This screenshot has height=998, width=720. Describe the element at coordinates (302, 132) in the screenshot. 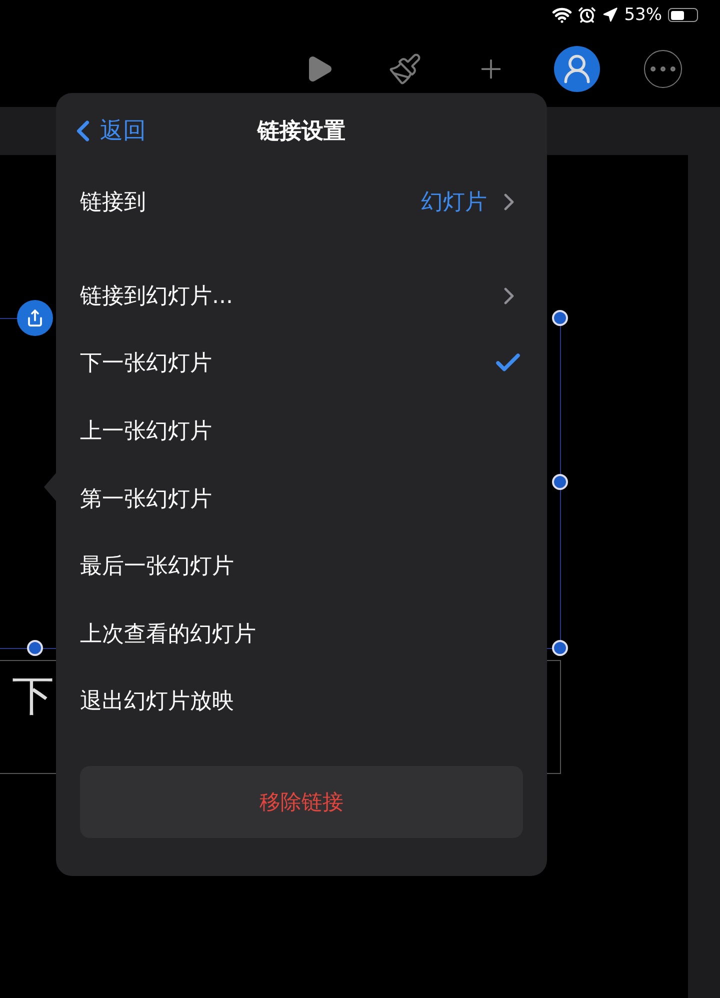

I see `popover-title: 链接设置` at that location.